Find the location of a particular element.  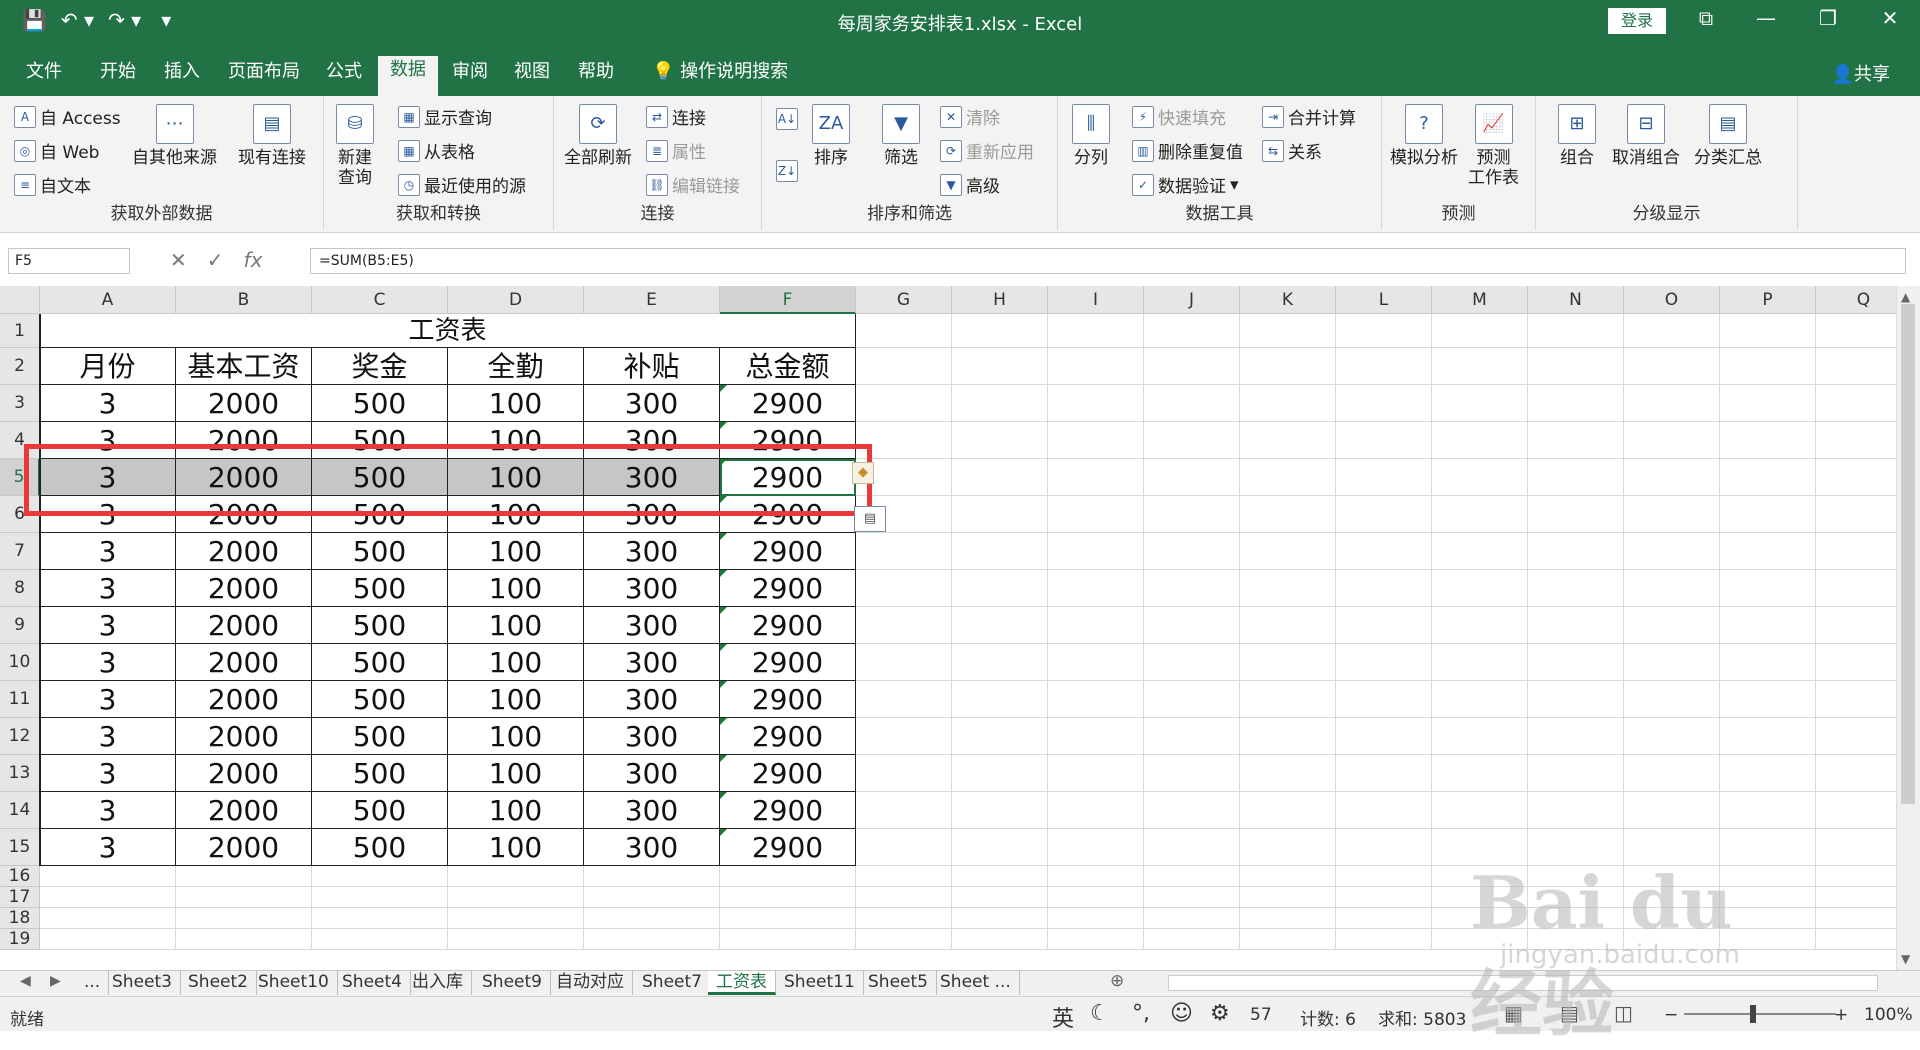

zoom-slider is located at coordinates (1760, 1014).